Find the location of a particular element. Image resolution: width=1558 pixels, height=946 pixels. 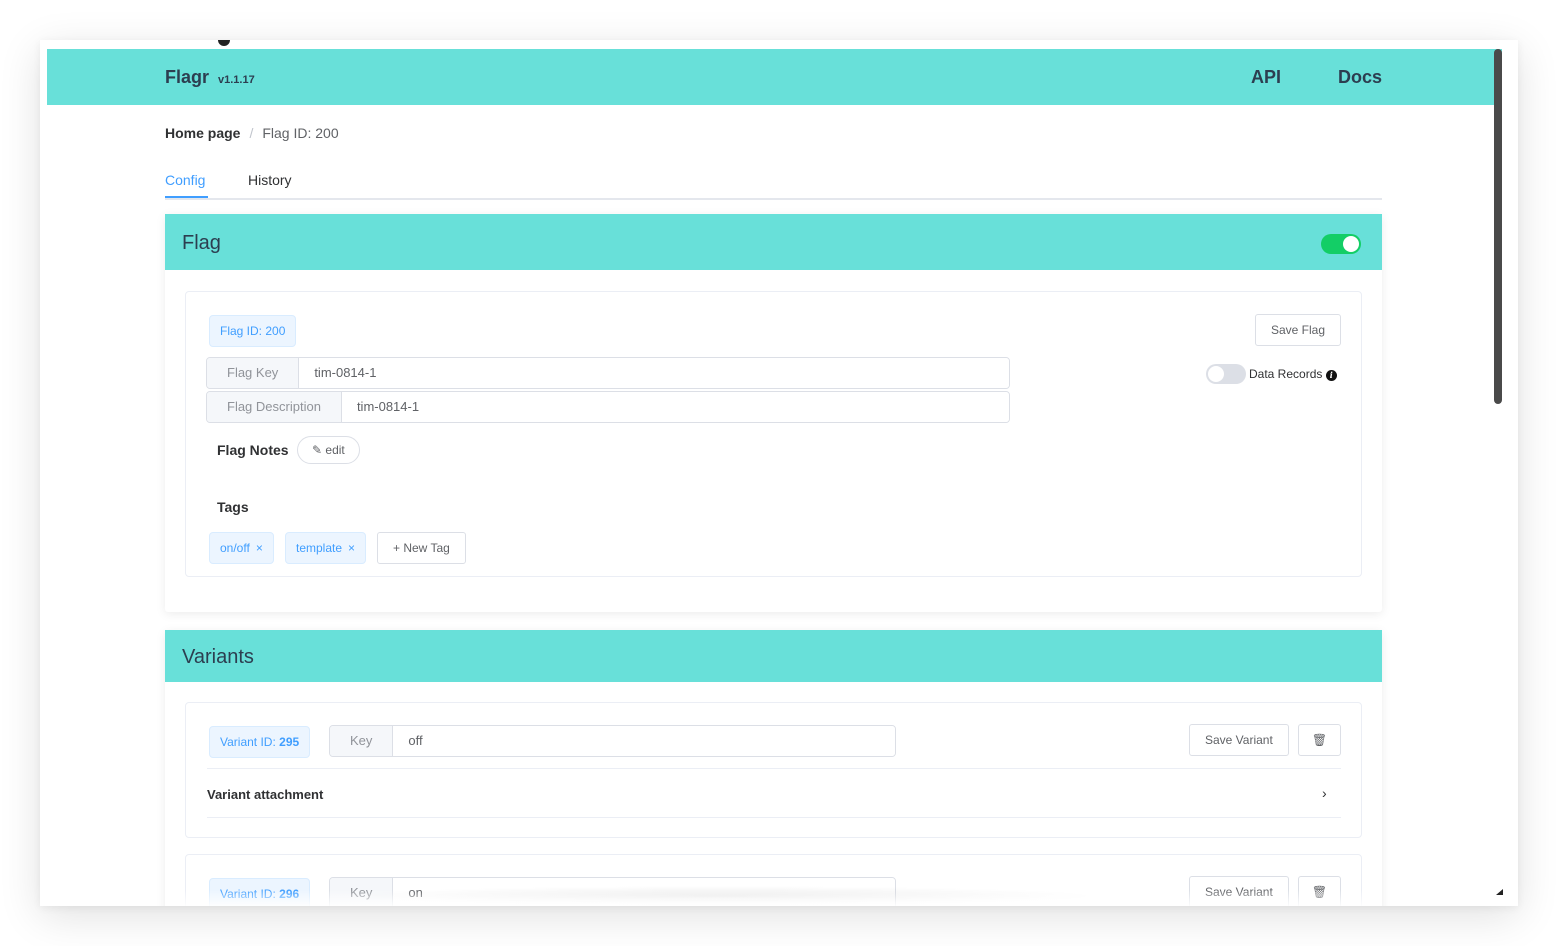

save-flag-button: Save Flag is located at coordinates (1298, 330).